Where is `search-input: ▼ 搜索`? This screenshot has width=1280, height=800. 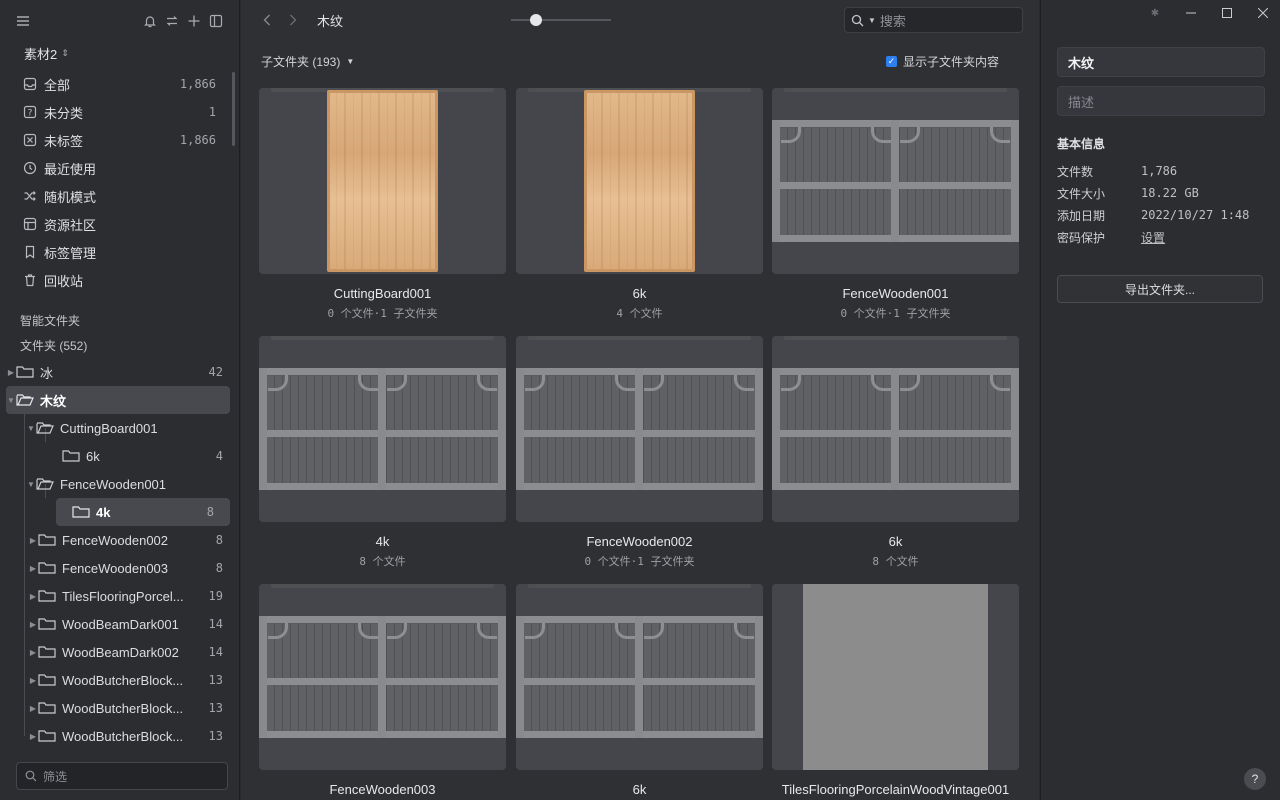 search-input: ▼ 搜索 is located at coordinates (933, 20).